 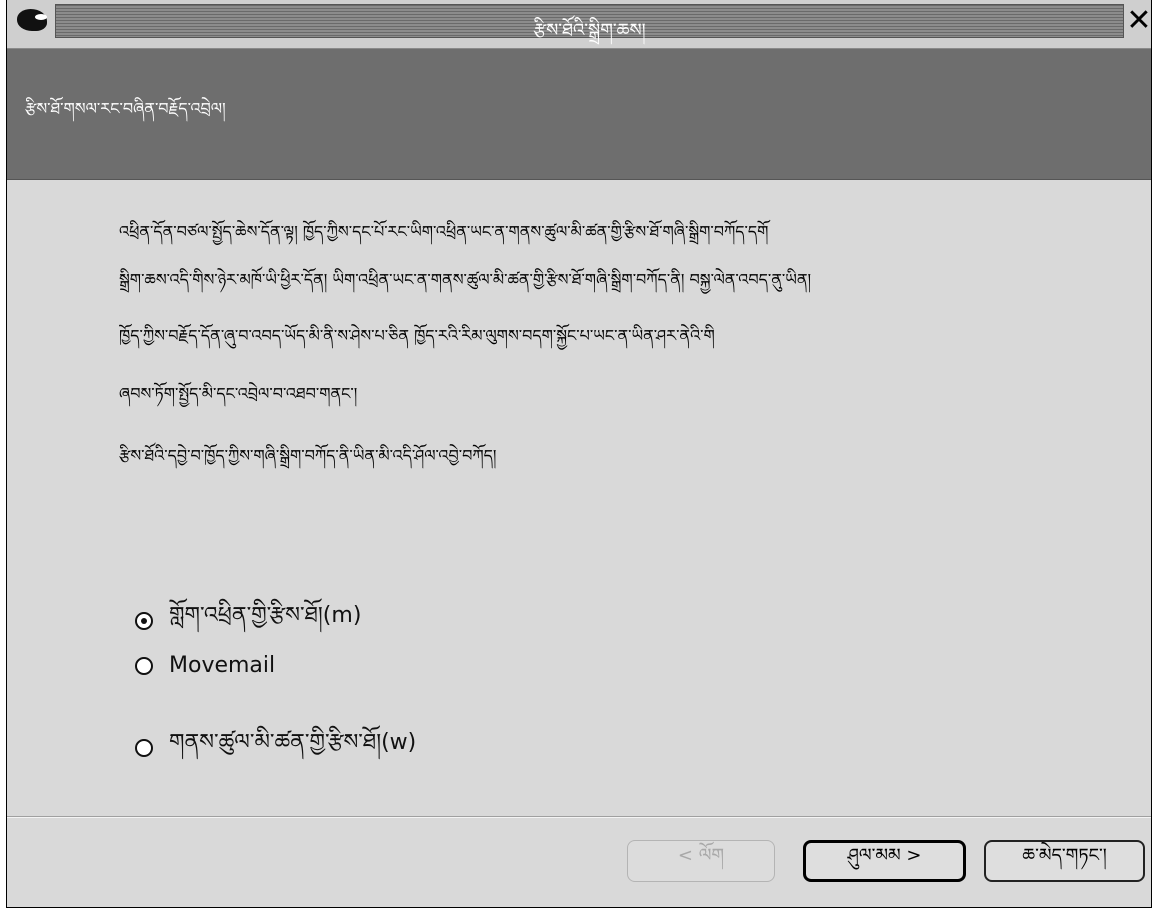 What do you see at coordinates (884, 861) in the screenshot?
I see `next-button: ཤུལ་མམ >` at bounding box center [884, 861].